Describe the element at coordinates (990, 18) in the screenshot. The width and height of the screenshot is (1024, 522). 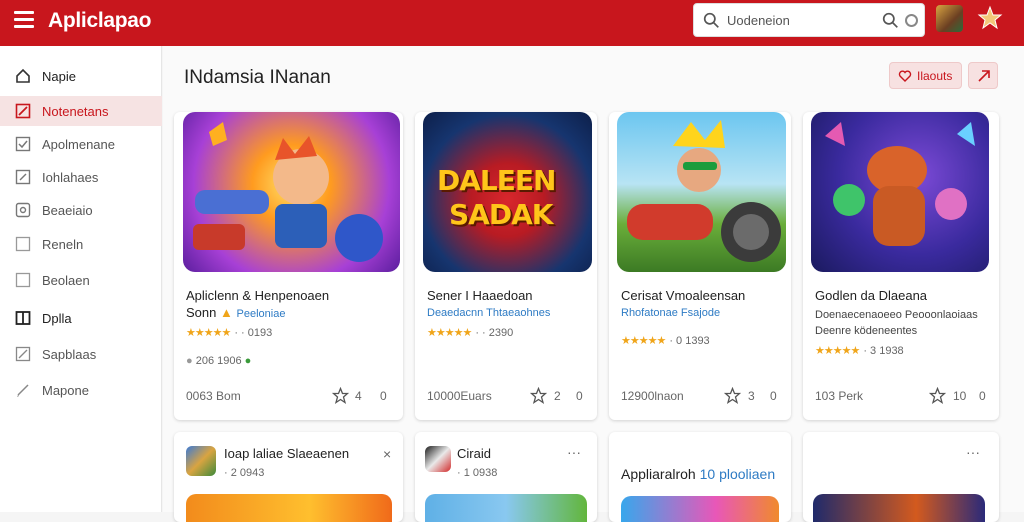
I see `star-badge-icon` at that location.